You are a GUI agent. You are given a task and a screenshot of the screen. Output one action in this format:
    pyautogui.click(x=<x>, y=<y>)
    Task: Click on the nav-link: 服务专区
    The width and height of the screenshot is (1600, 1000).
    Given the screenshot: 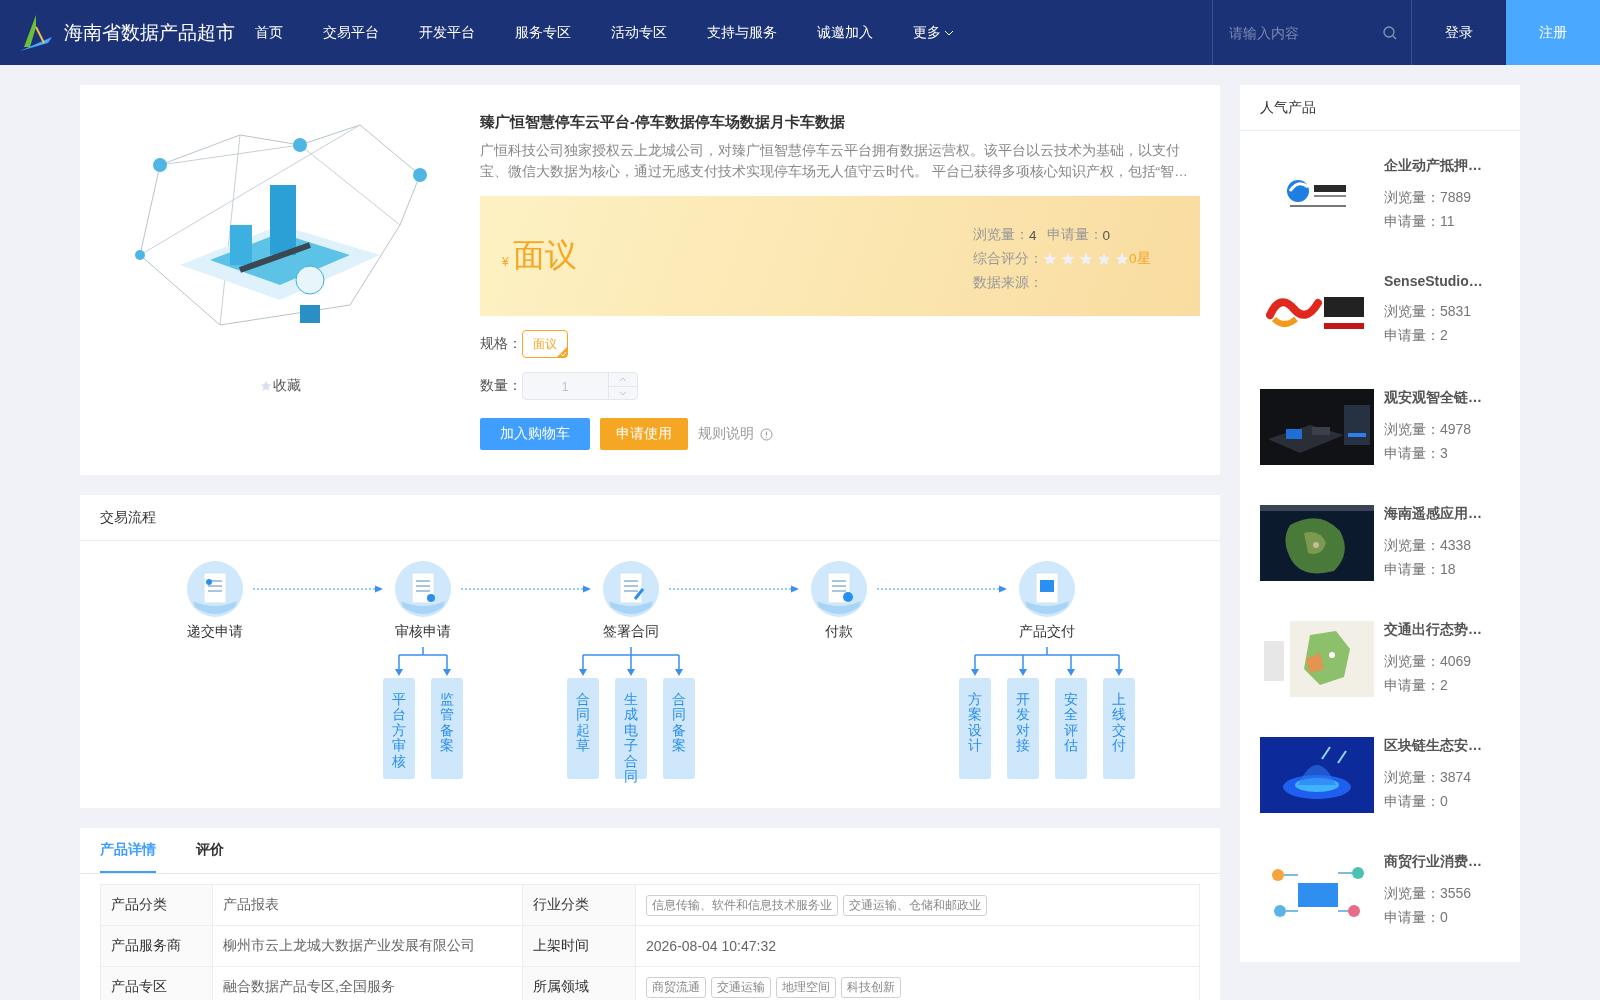 What is the action you would take?
    pyautogui.click(x=543, y=32)
    